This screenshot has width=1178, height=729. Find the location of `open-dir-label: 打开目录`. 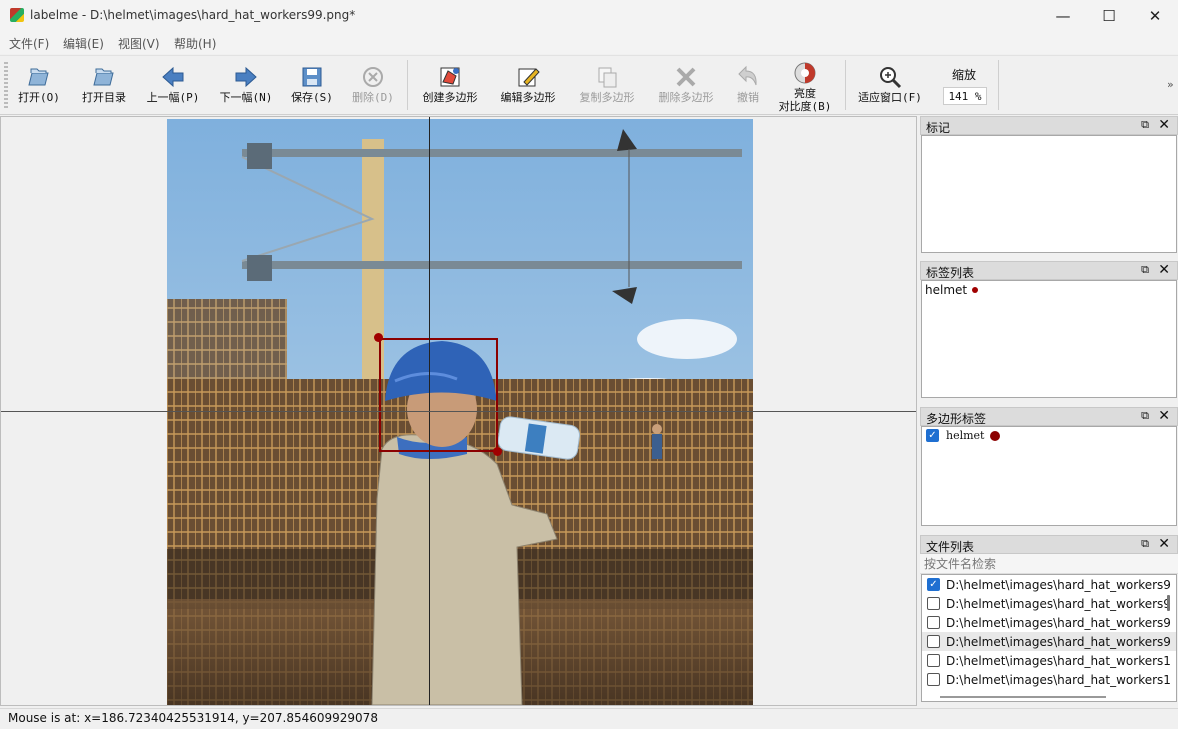

open-dir-label: 打开目录 is located at coordinates (104, 97).